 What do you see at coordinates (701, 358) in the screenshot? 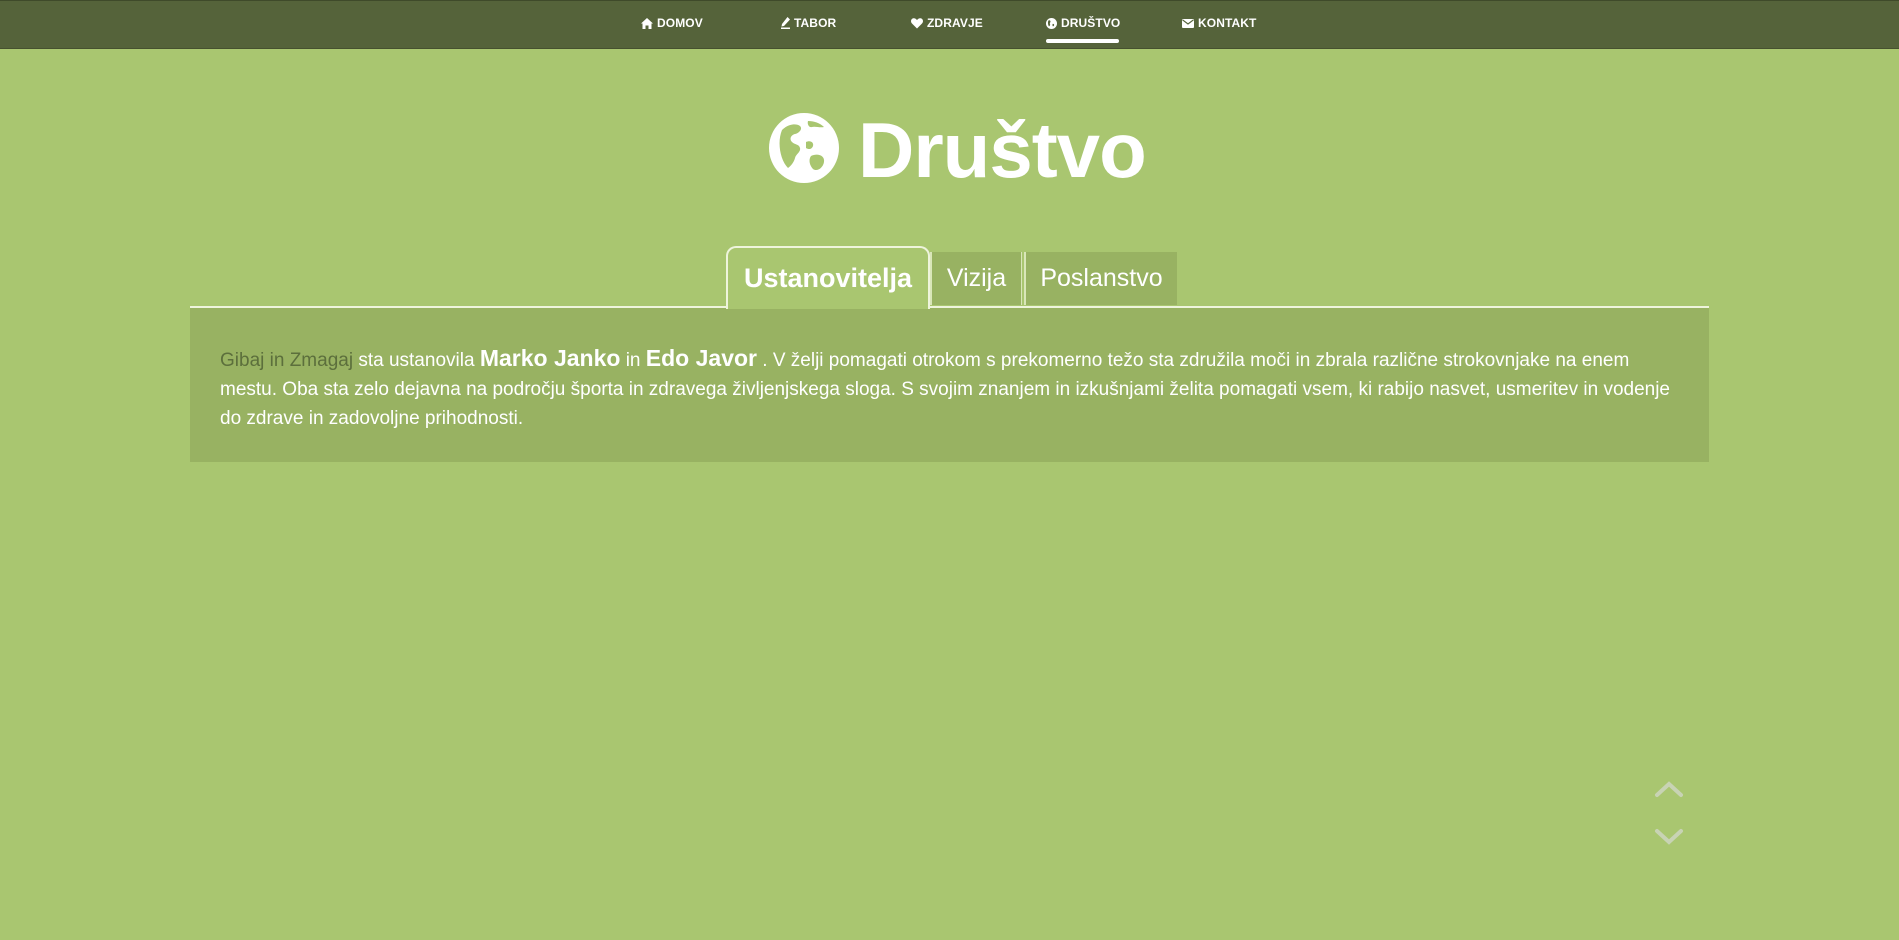
I see `founder-name: Edo Javor` at bounding box center [701, 358].